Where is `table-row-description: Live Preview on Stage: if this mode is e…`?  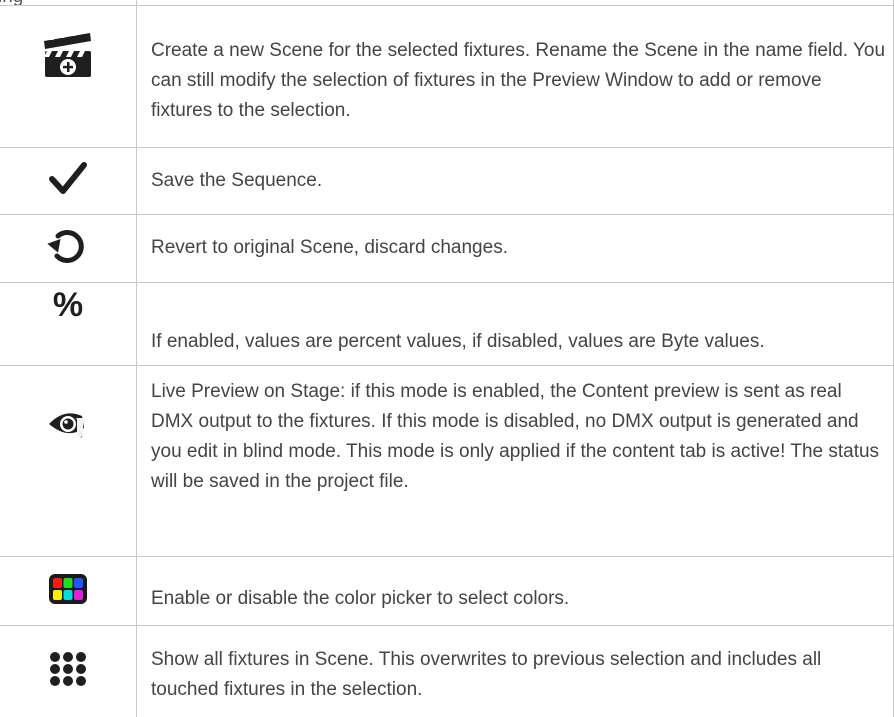
table-row-description: Live Preview on Stage: if this mode is e… is located at coordinates (515, 436).